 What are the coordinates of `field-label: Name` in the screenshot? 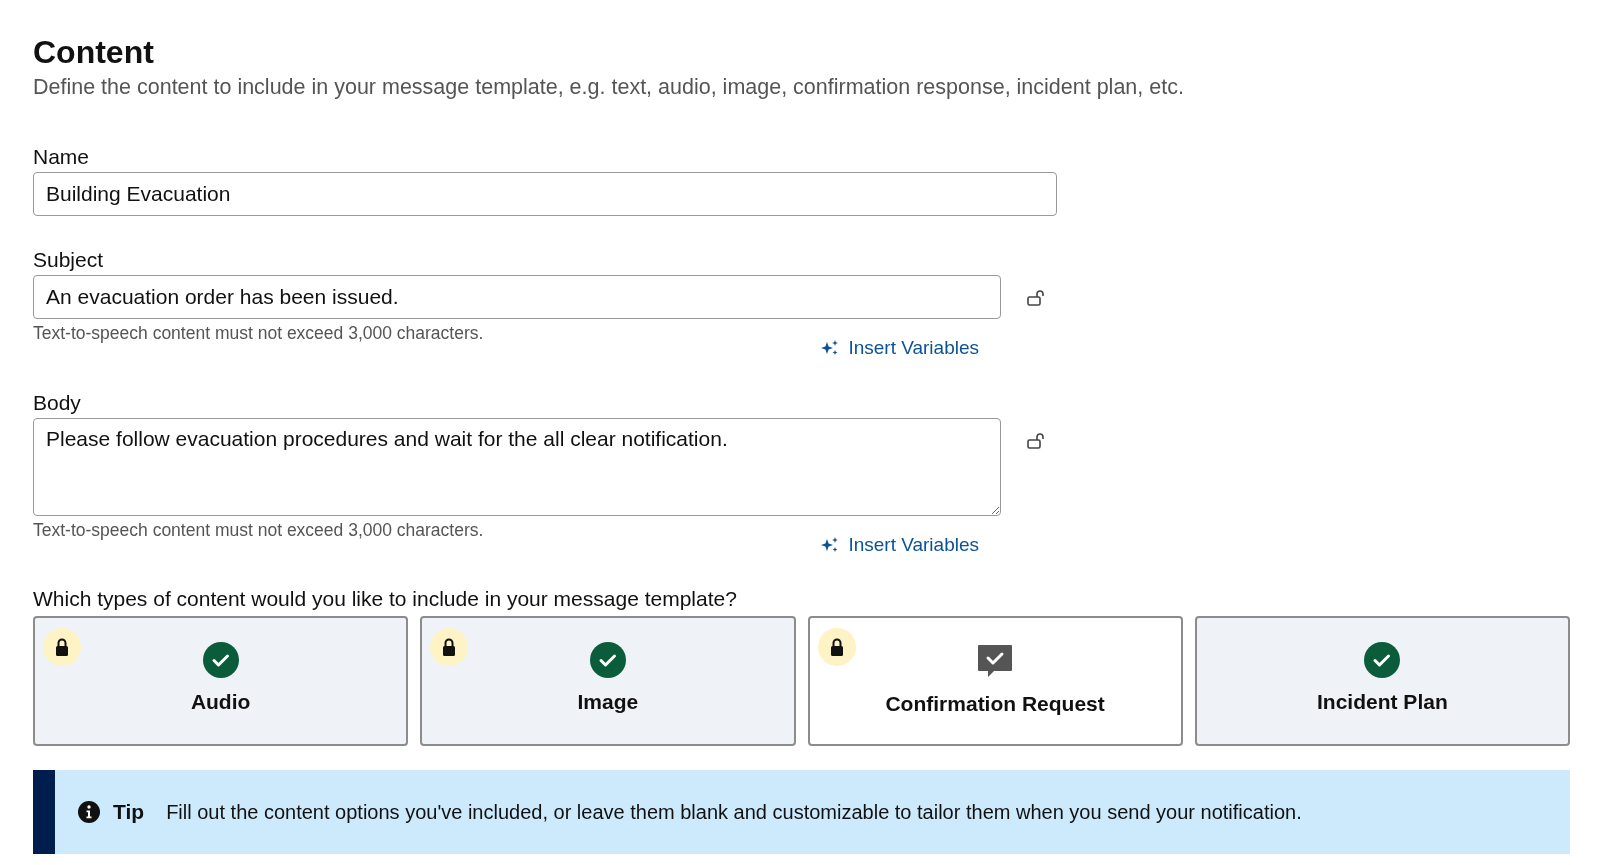 It's located at (62, 157).